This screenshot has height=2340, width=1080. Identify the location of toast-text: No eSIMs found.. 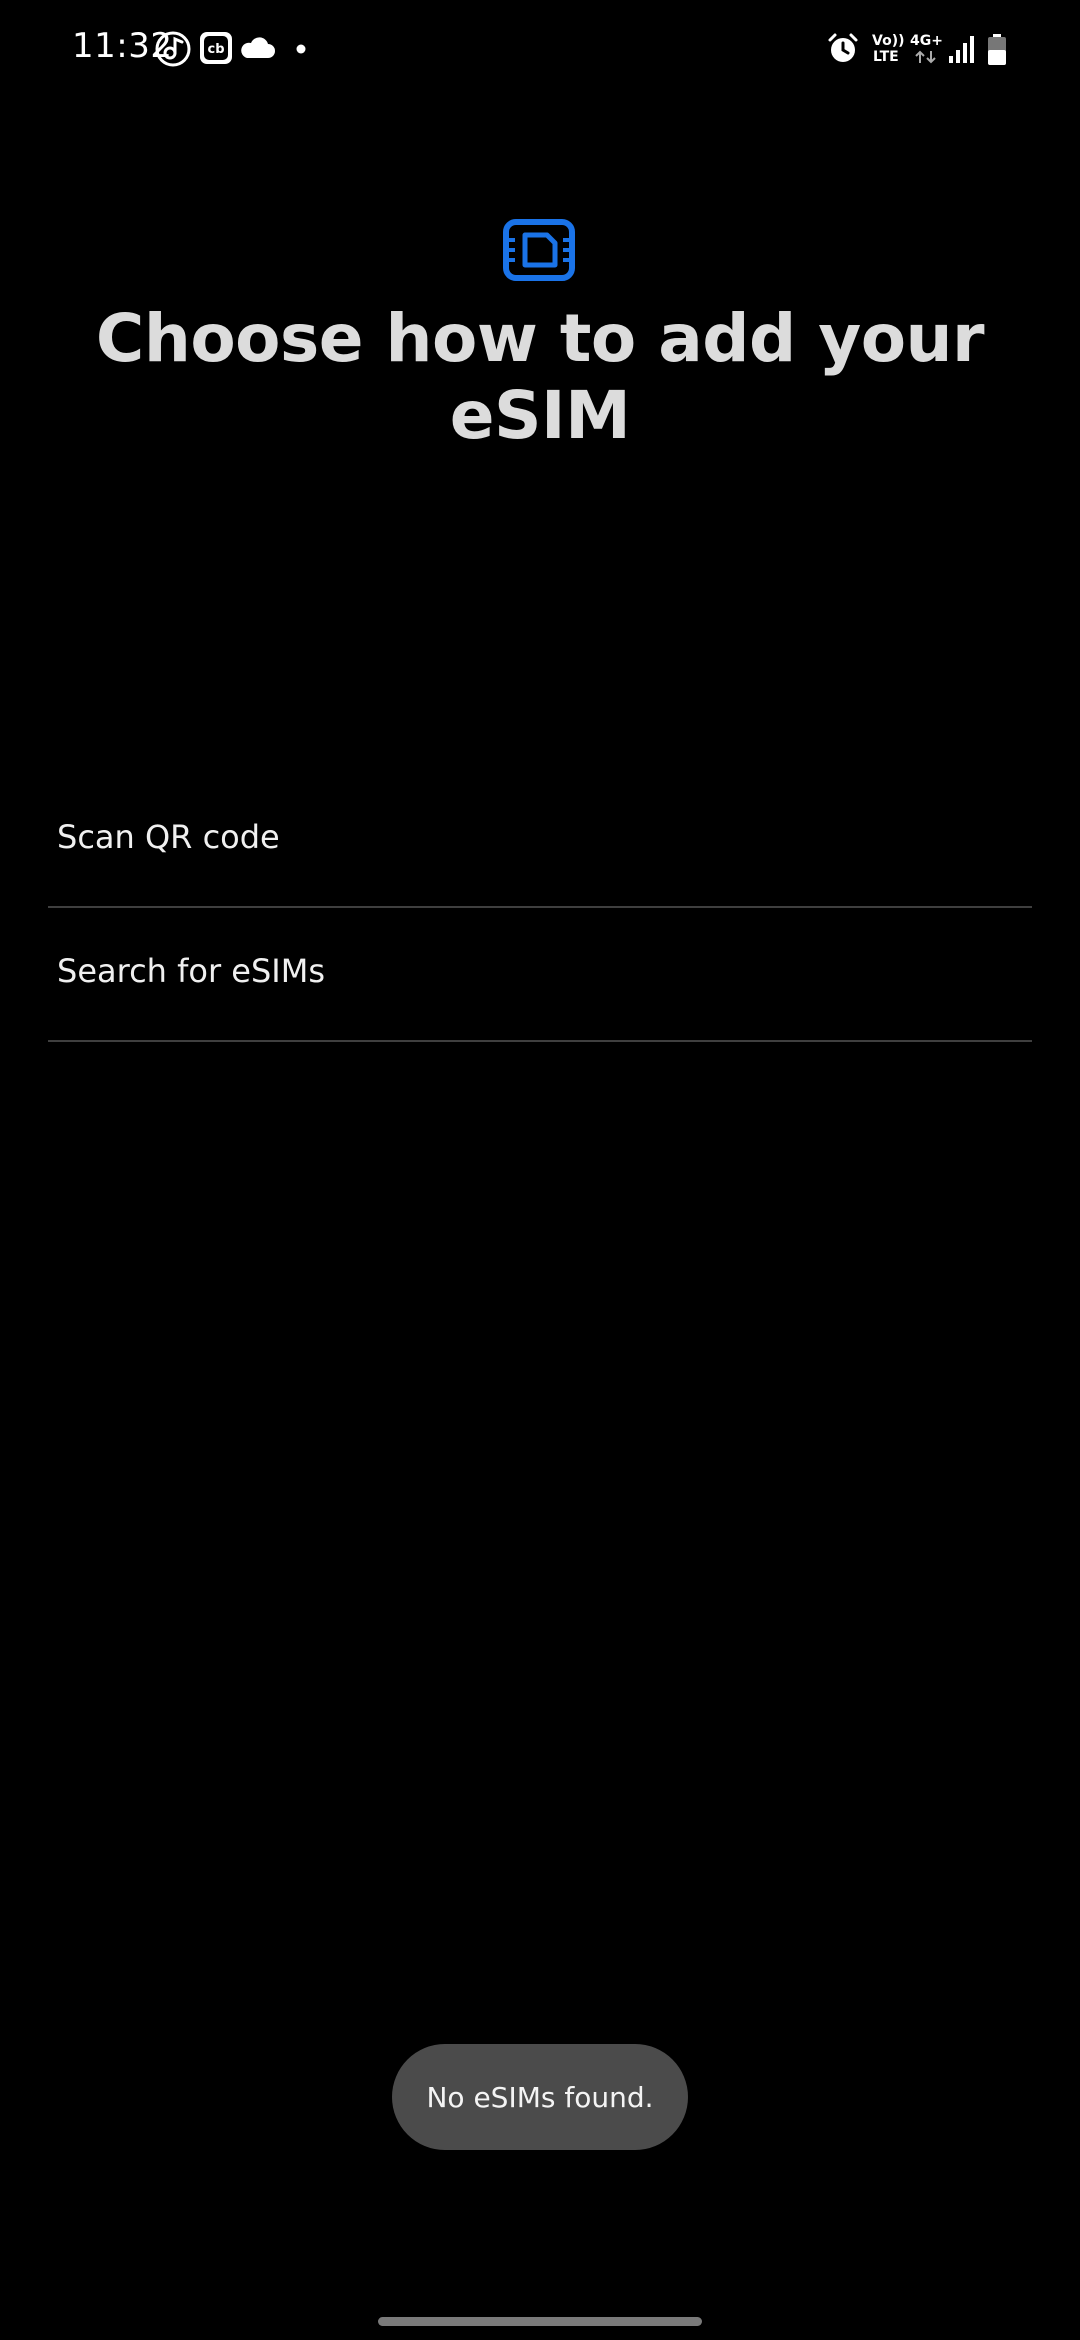
(540, 2097).